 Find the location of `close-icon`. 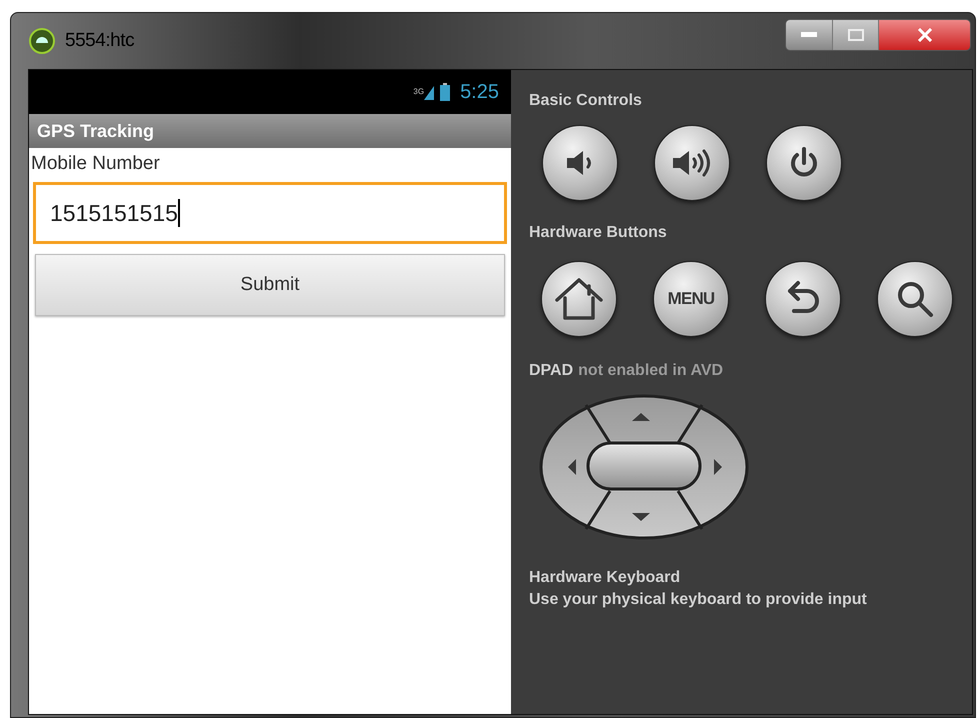

close-icon is located at coordinates (924, 35).